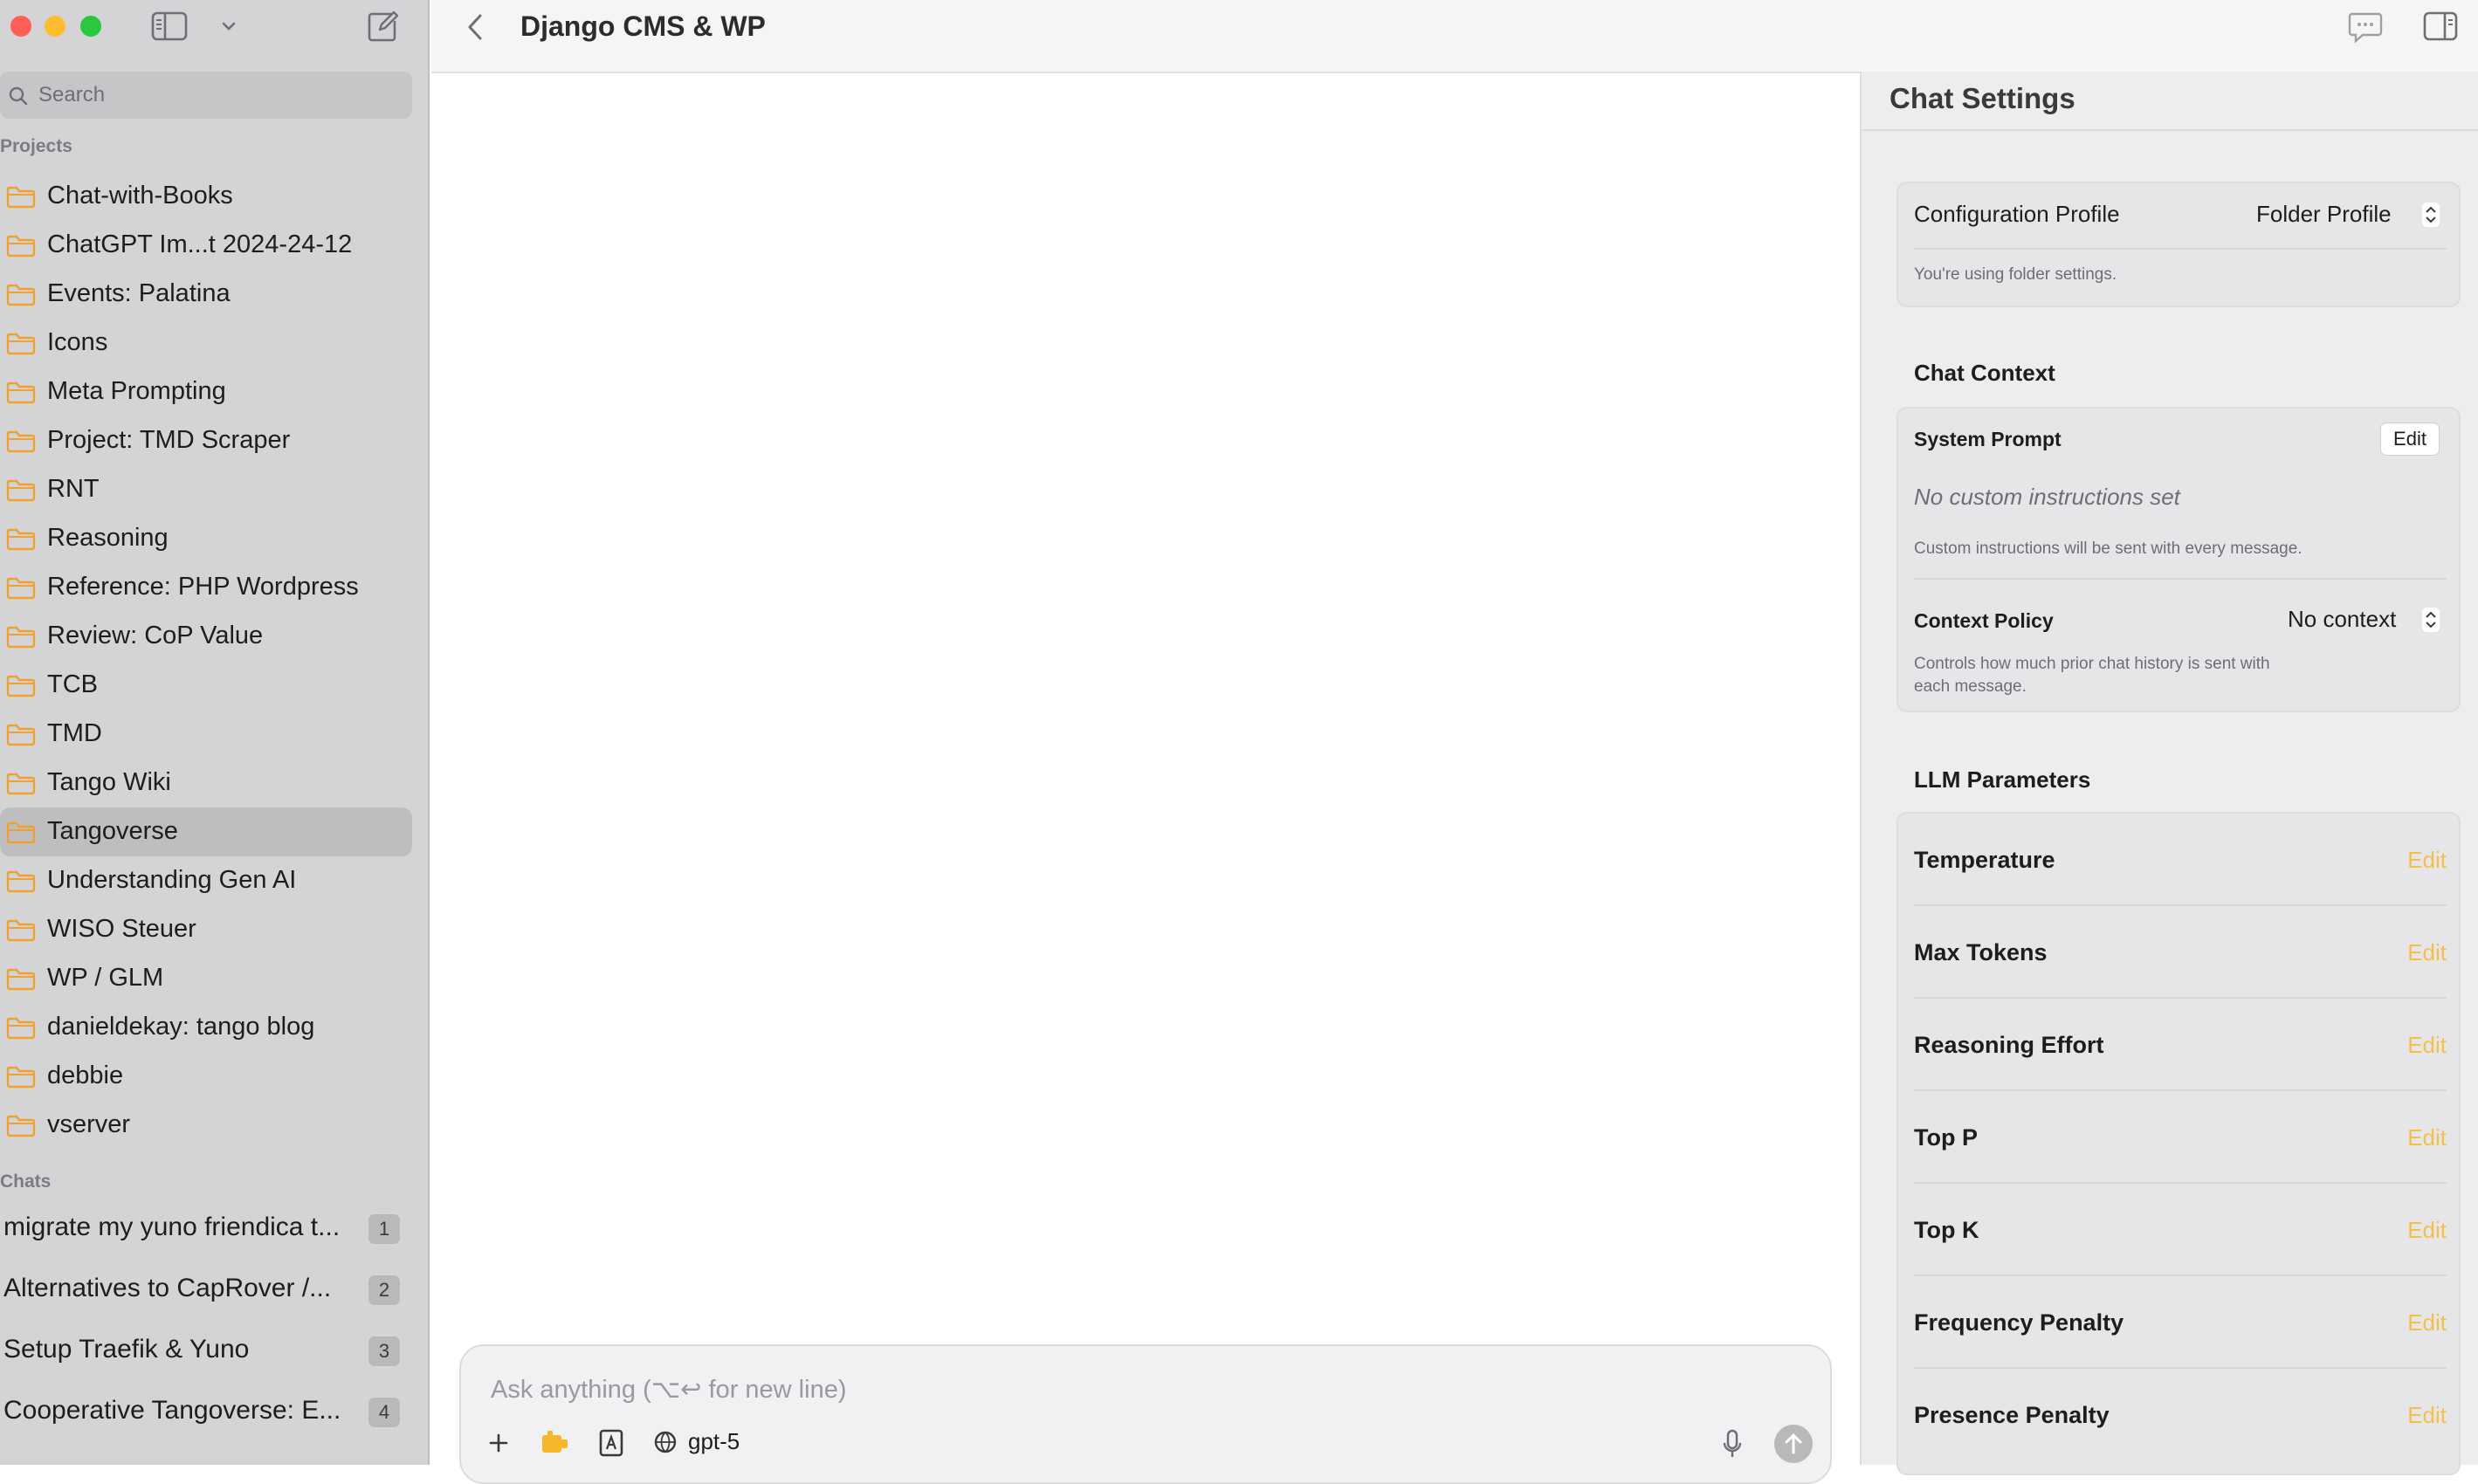 The height and width of the screenshot is (1484, 2478). I want to click on plugin-icon, so click(555, 1443).